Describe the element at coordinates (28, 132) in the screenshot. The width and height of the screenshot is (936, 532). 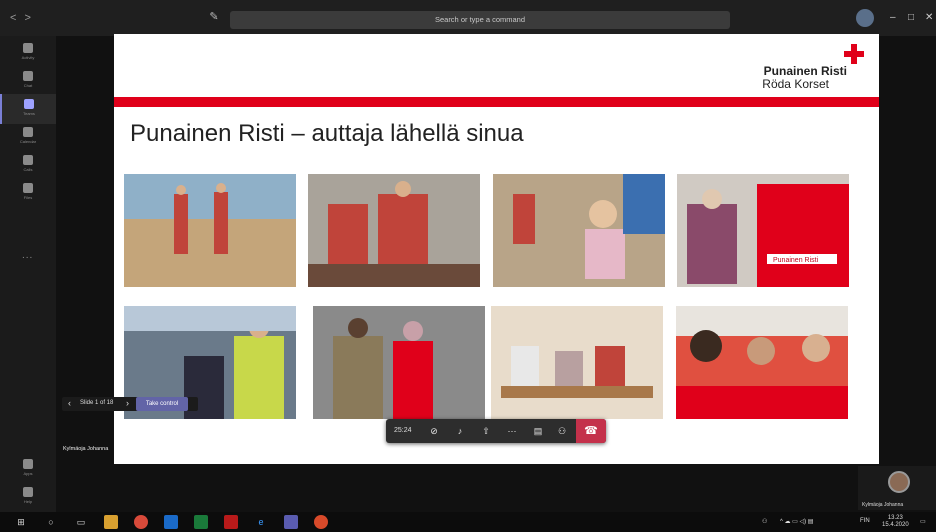
I see `calendar-icon` at that location.